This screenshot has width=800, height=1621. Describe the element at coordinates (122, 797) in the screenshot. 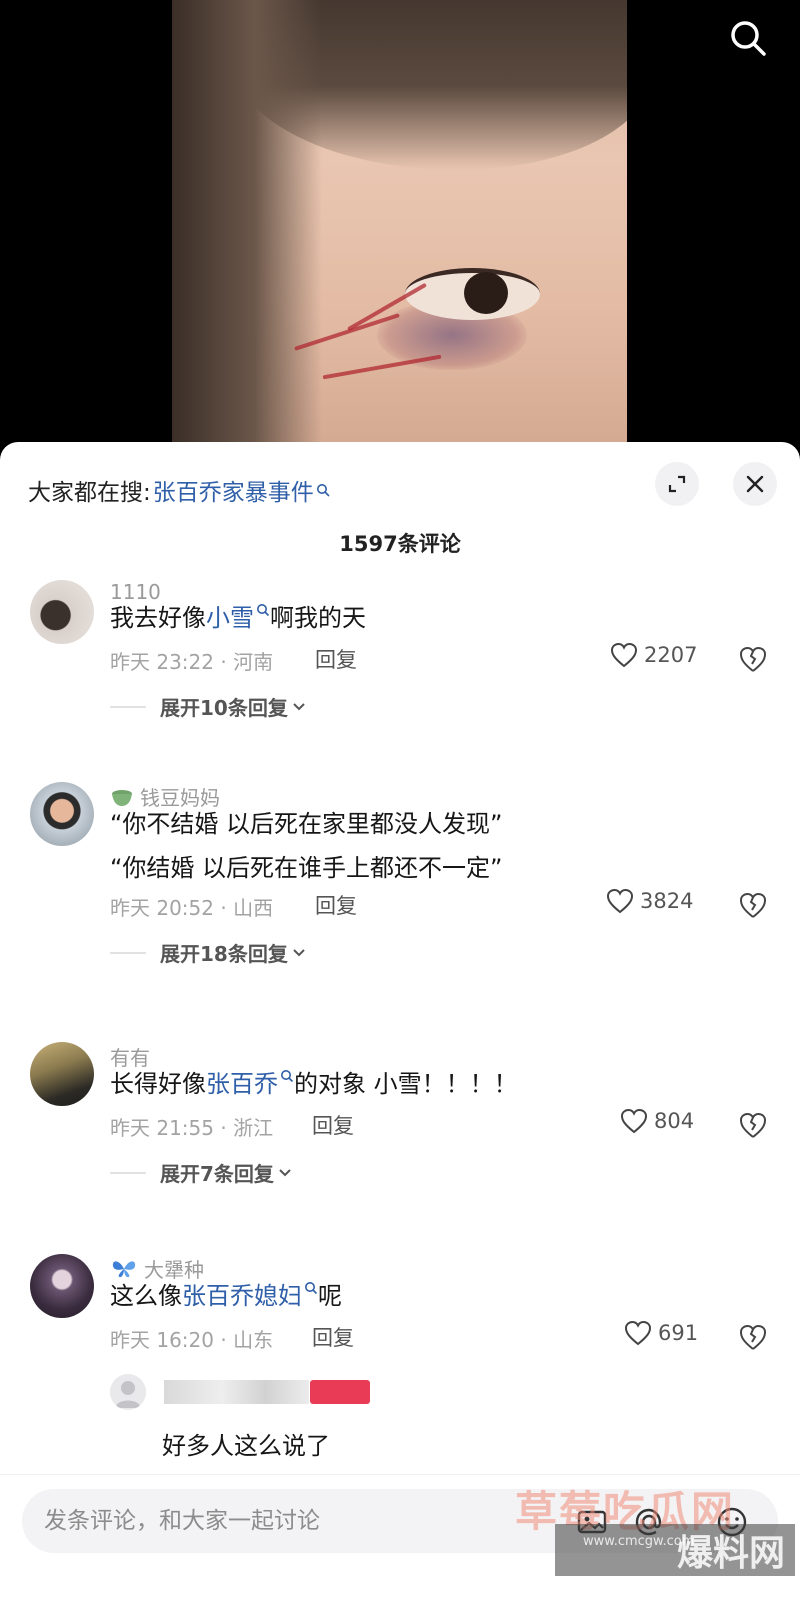

I see `tea-cup-icon` at that location.